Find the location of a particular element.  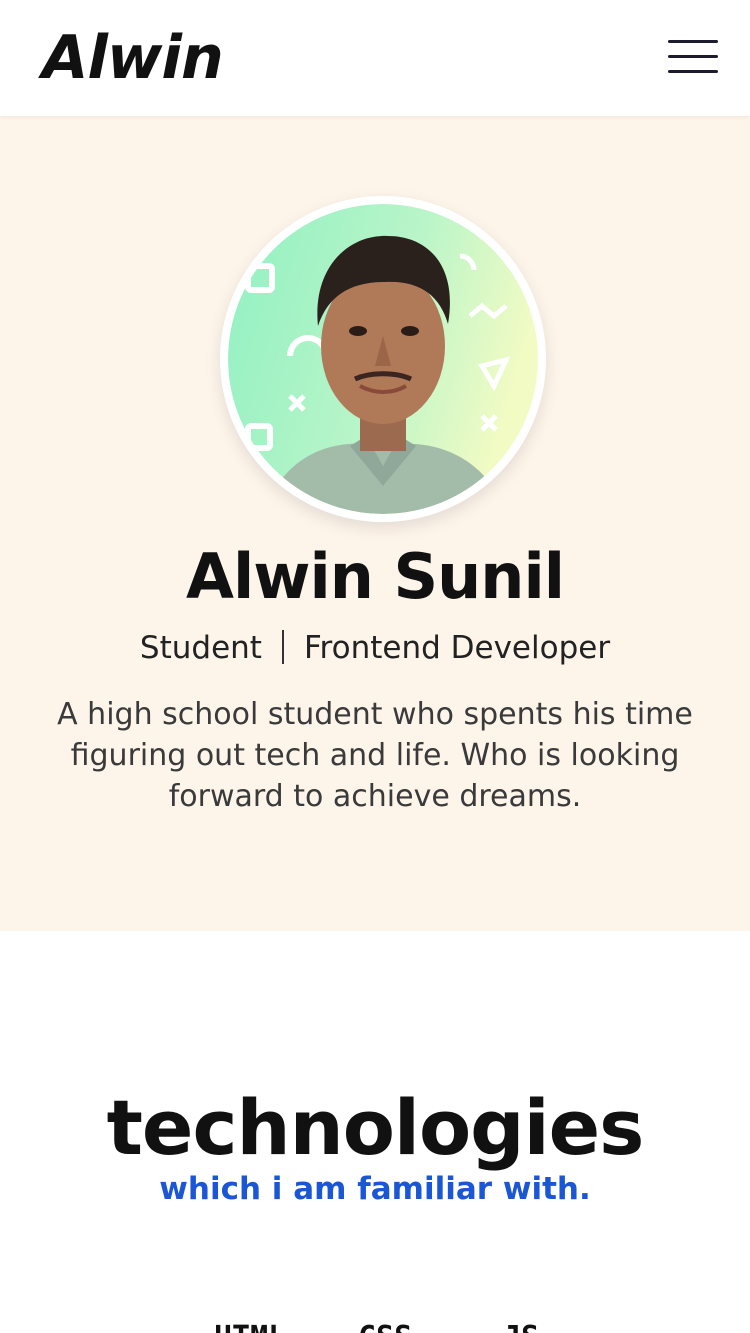

profile-photo is located at coordinates (383, 359).